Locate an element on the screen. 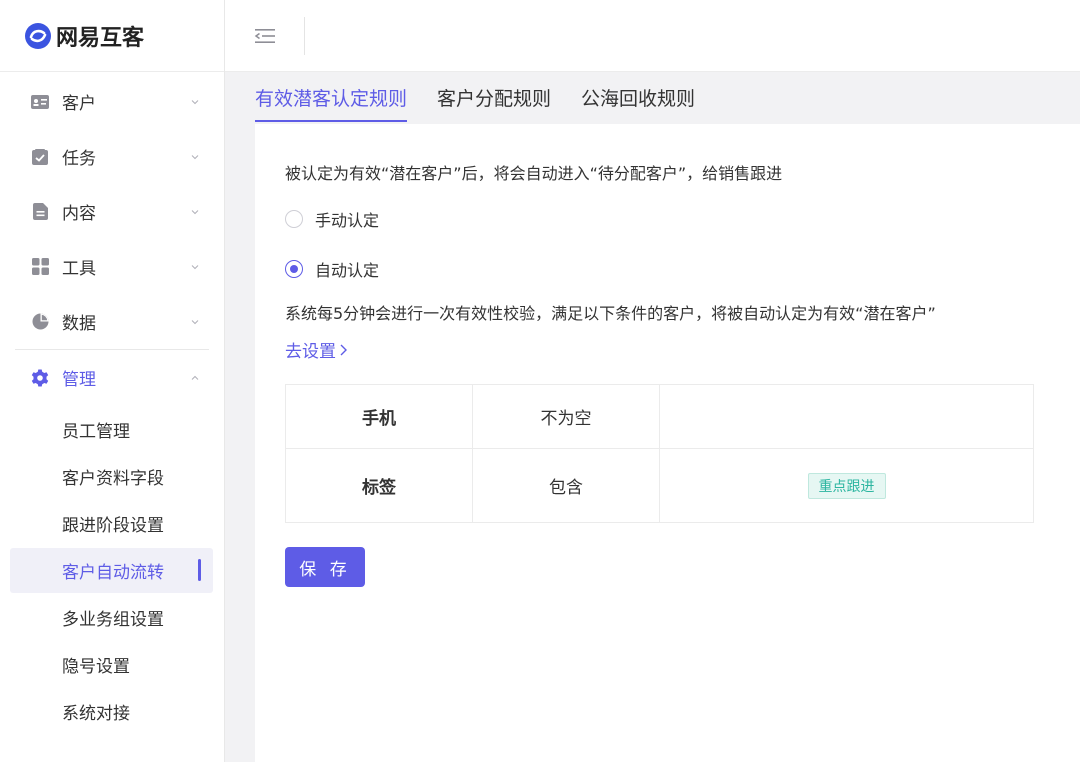 The image size is (1080, 762). brand-logo: 网易互客 is located at coordinates (112, 36).